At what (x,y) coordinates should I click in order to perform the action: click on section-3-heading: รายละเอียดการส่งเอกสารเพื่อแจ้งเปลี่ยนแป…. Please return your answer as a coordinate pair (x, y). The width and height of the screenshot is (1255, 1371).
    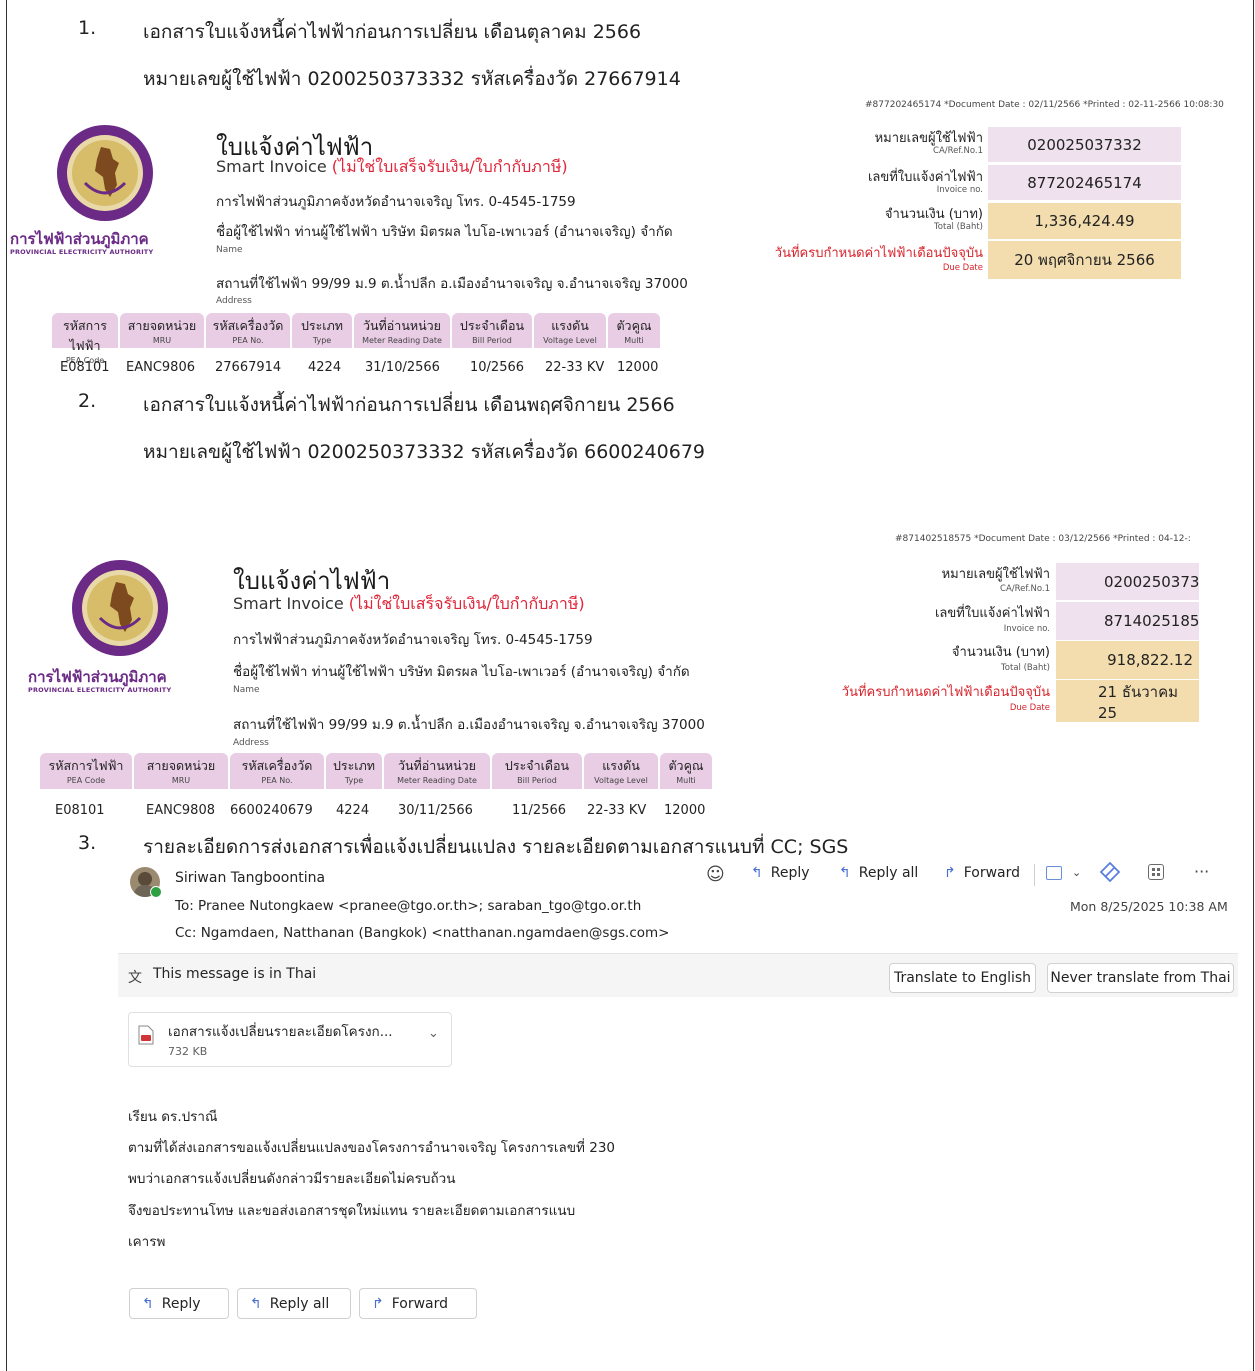
    Looking at the image, I should click on (496, 847).